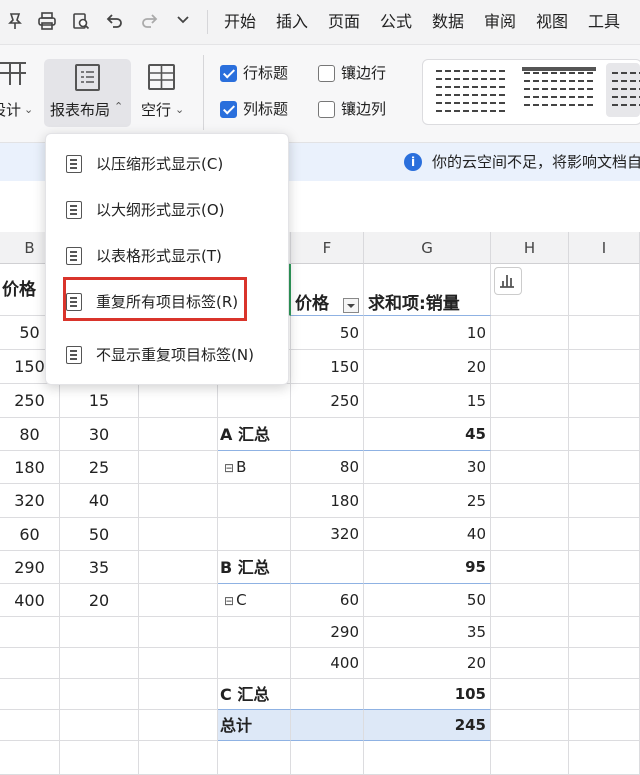  What do you see at coordinates (240, 22) in the screenshot?
I see `menu-home: 开始` at bounding box center [240, 22].